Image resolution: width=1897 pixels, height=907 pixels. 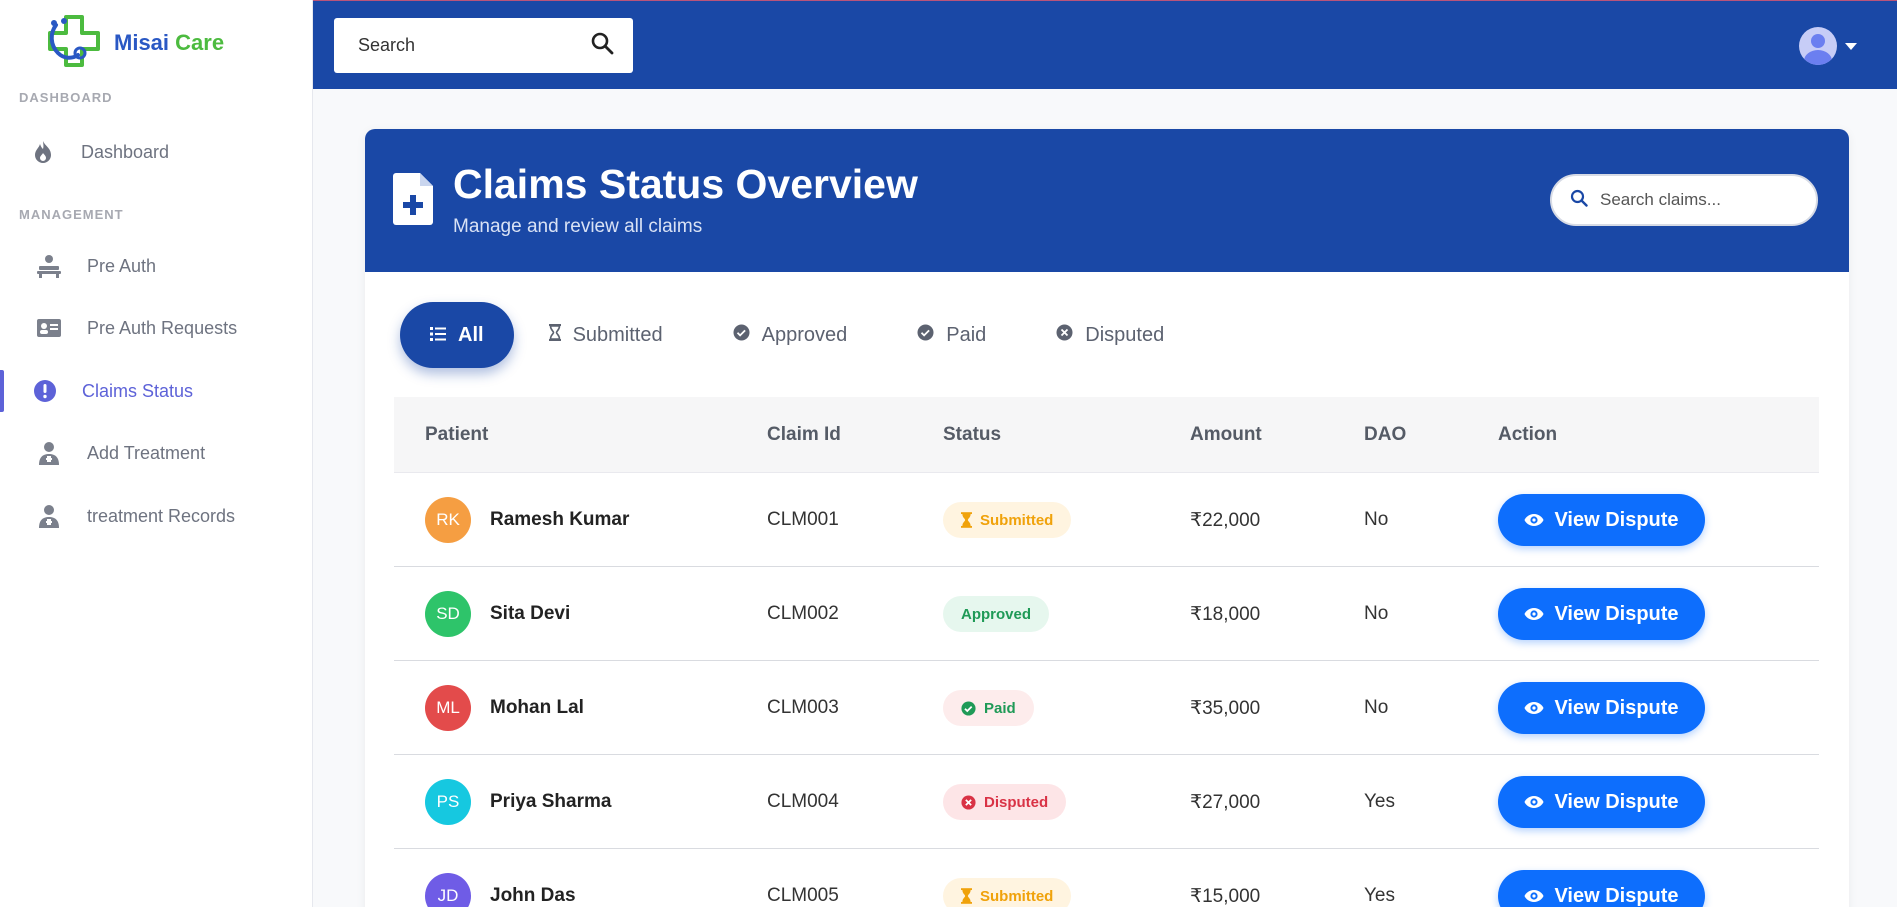 What do you see at coordinates (474, 45) in the screenshot?
I see `search-input` at bounding box center [474, 45].